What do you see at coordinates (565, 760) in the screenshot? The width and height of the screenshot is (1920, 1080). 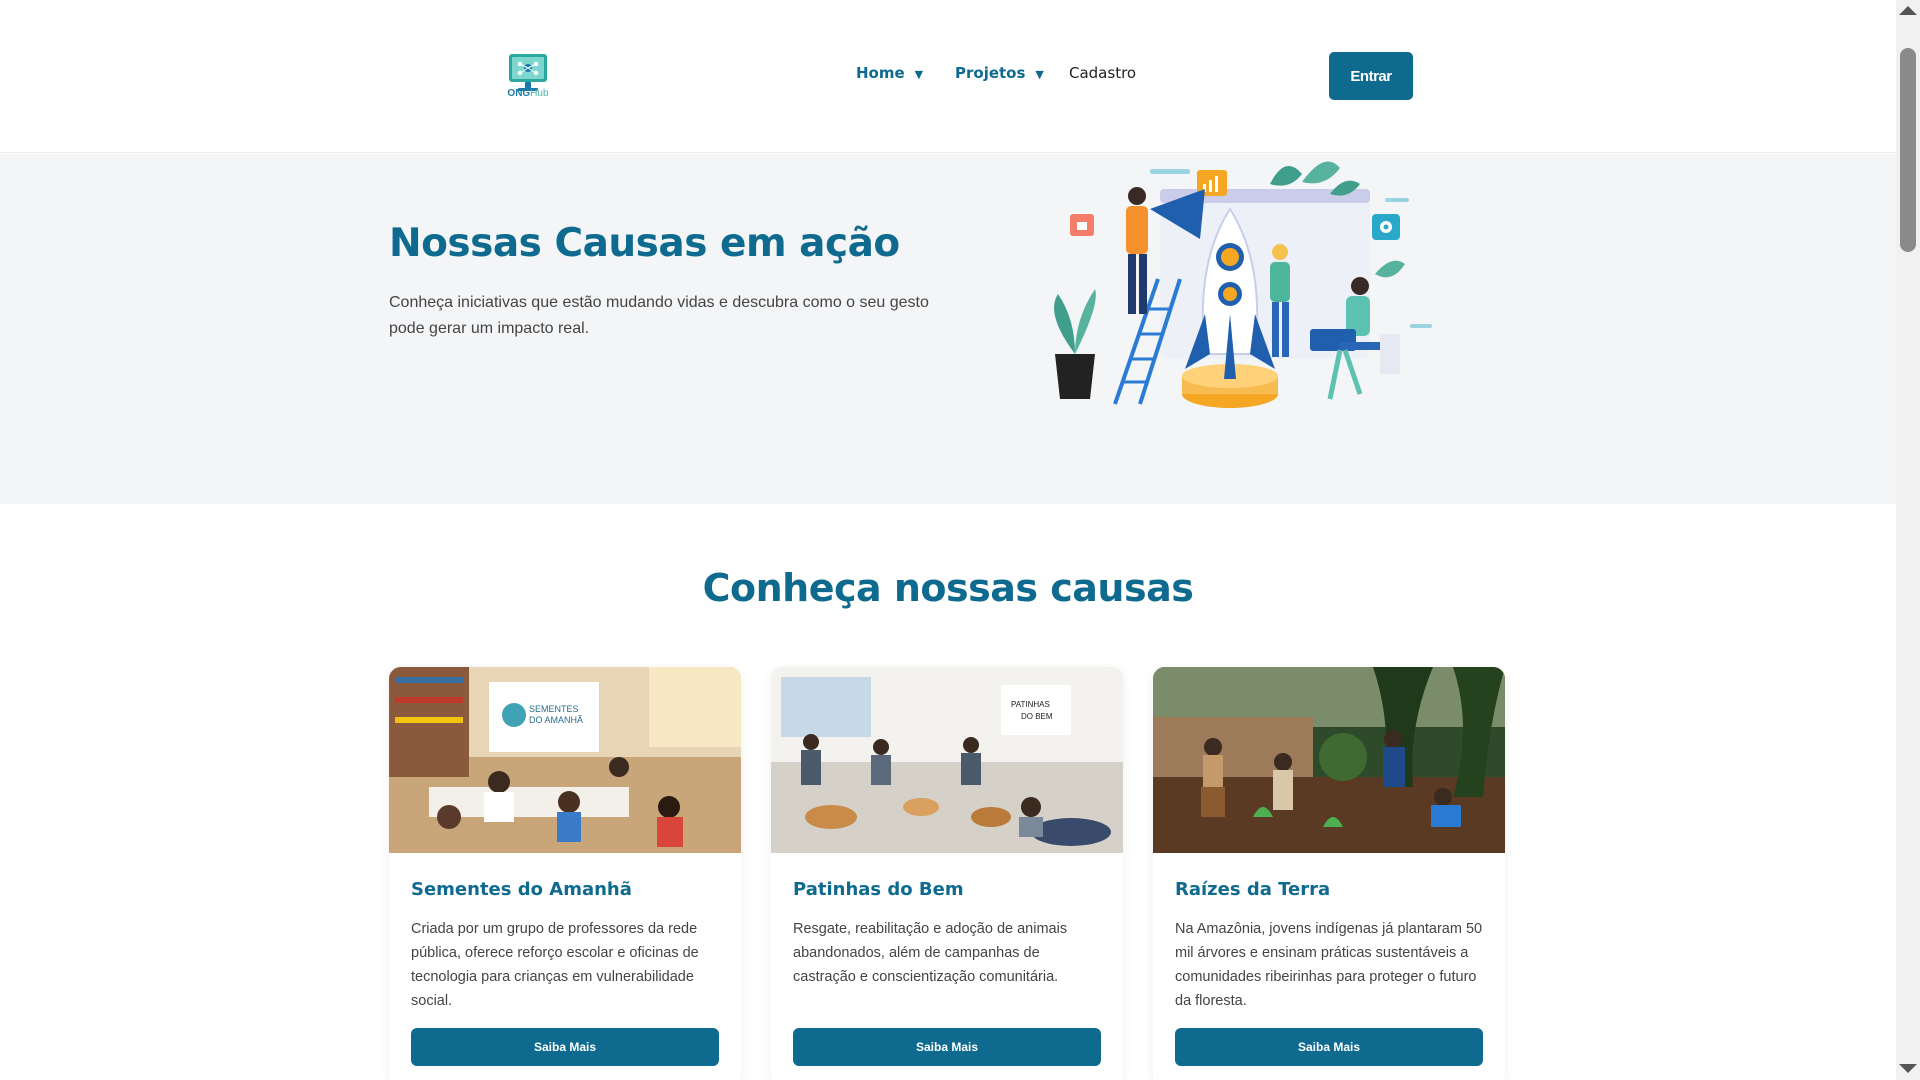 I see `card-image-classroom: SEMENTES DO AMANHÃ` at bounding box center [565, 760].